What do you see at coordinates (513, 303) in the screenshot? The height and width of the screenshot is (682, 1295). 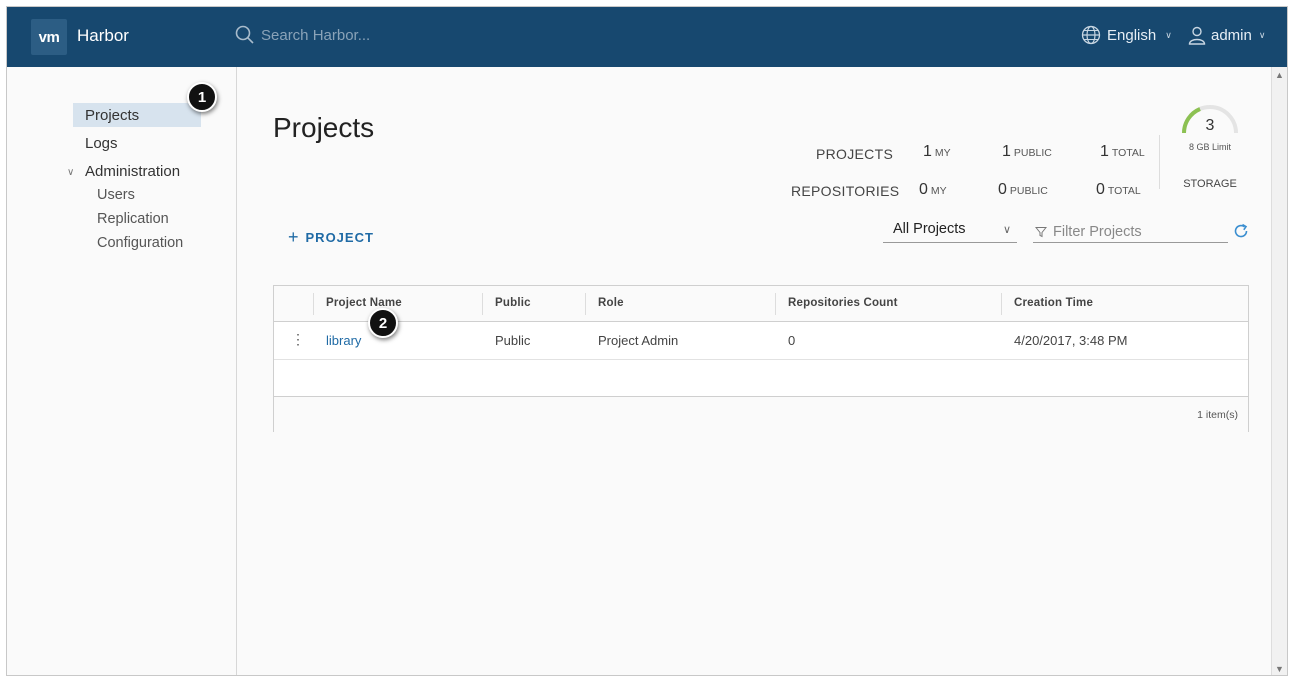 I see `column-header-public: Public` at bounding box center [513, 303].